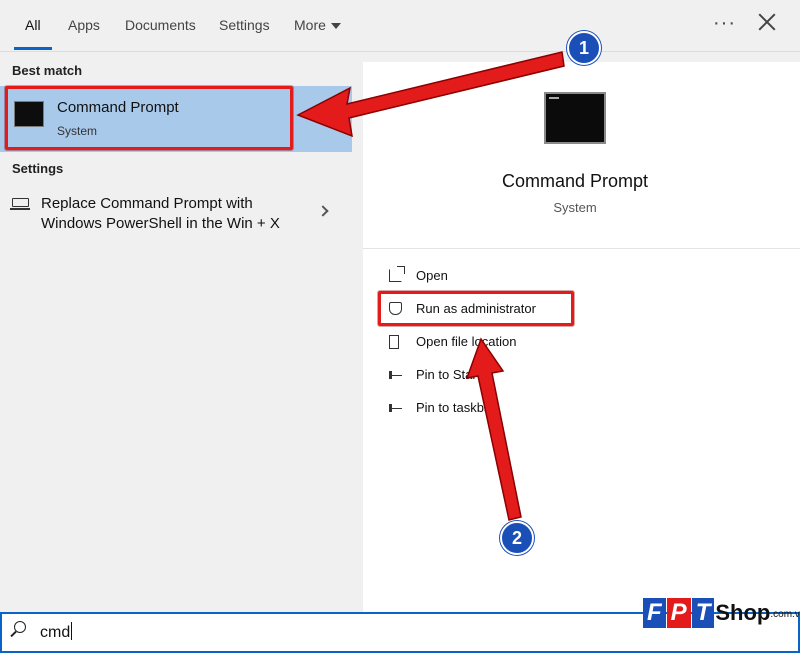 This screenshot has height=653, width=800. I want to click on highlight-box-run-as-administrator, so click(476, 308).